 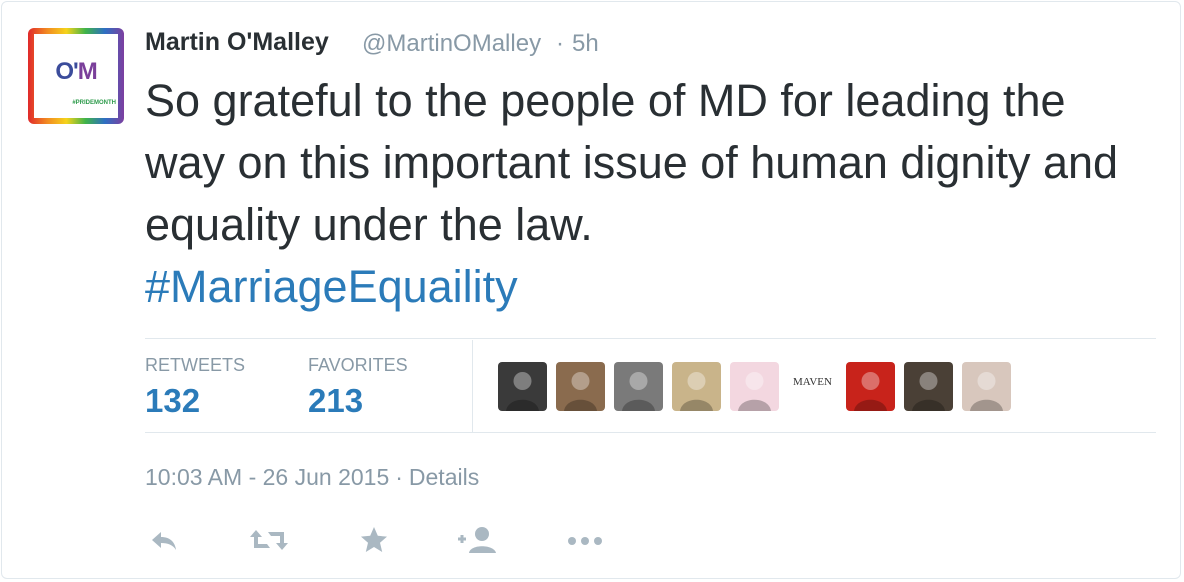 What do you see at coordinates (331, 287) in the screenshot?
I see `hashtag-link: #MarriageEquaility` at bounding box center [331, 287].